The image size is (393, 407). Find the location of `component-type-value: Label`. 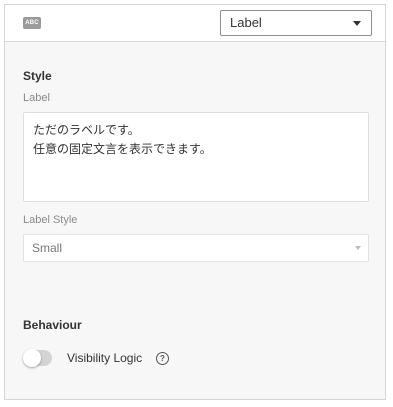

component-type-value: Label is located at coordinates (246, 22).